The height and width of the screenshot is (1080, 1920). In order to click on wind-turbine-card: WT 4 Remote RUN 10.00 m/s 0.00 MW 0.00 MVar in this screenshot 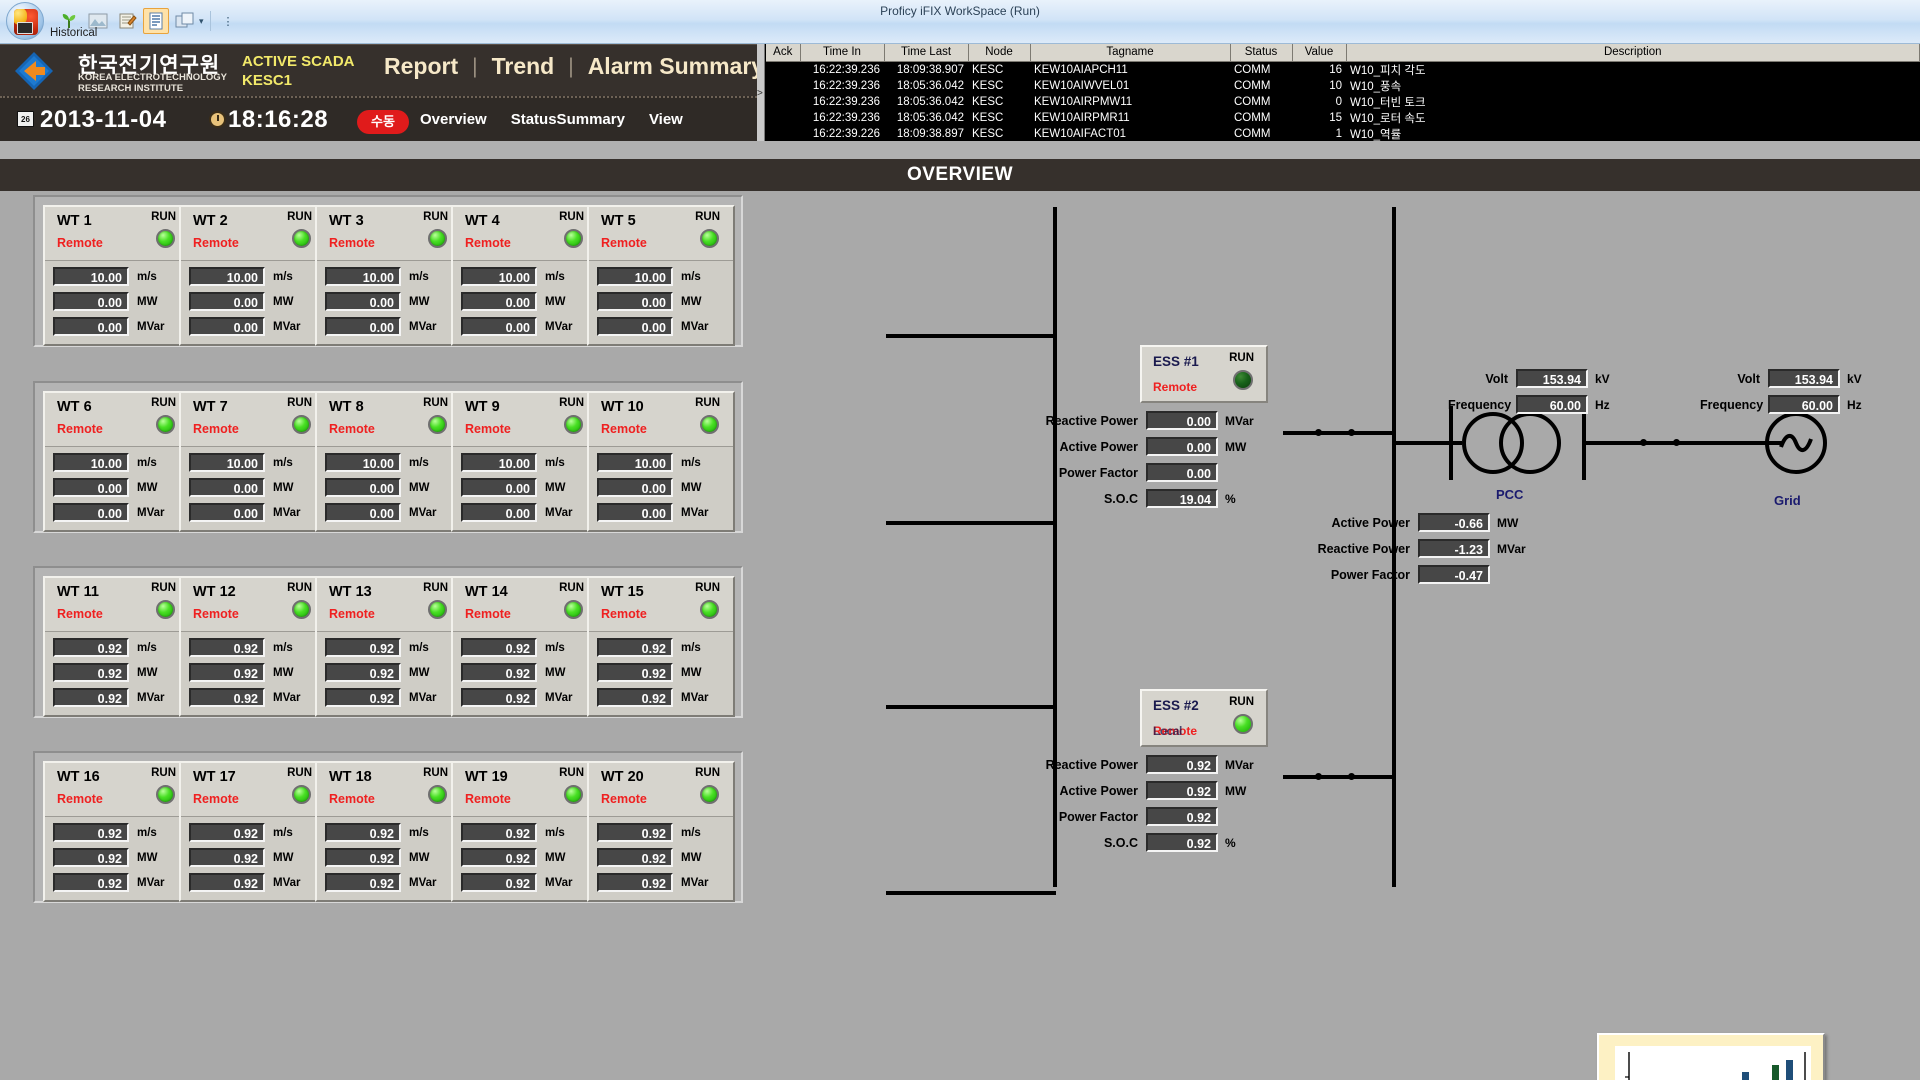, I will do `click(525, 275)`.